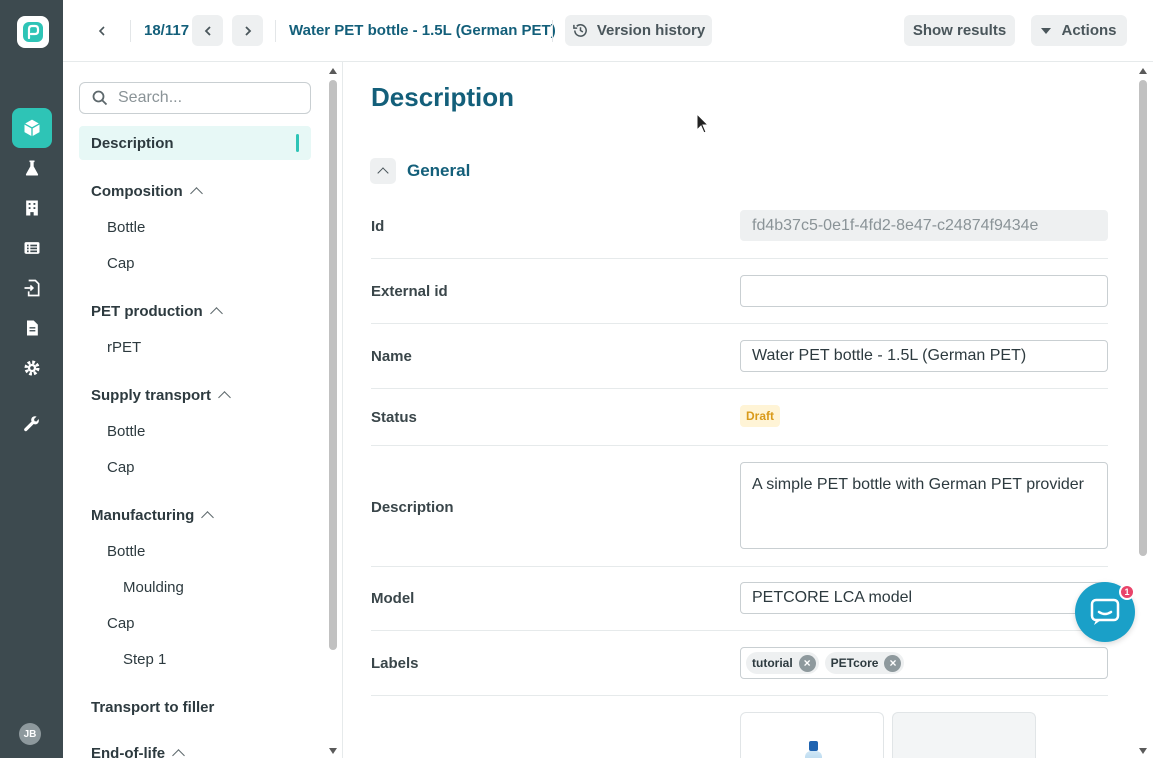 The width and height of the screenshot is (1153, 758). Describe the element at coordinates (422, 30) in the screenshot. I see `product-title: Water PET bottle - 1.5L (German PET)` at that location.